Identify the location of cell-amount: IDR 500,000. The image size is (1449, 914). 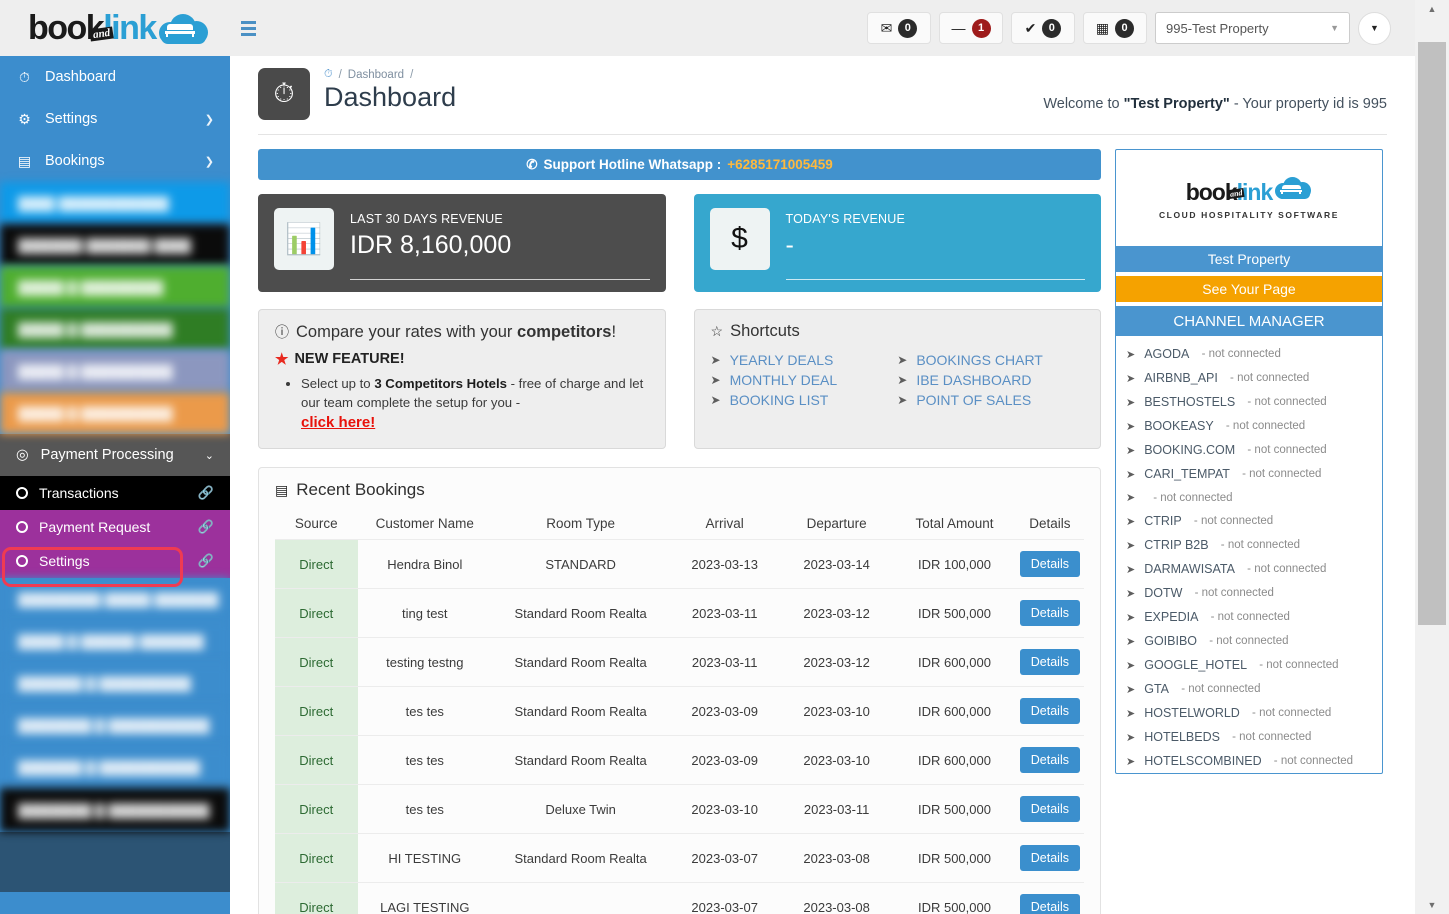
(954, 898).